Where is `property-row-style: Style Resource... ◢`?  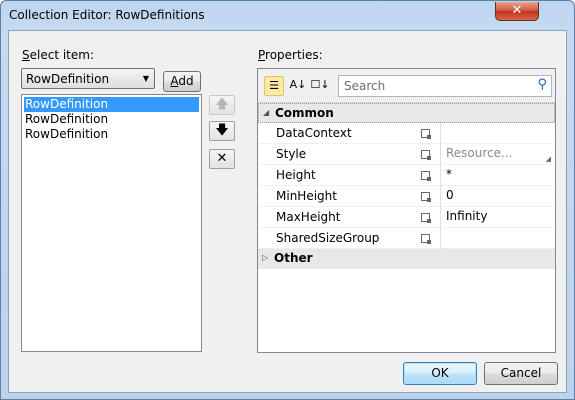
property-row-style: Style Resource... ◢ is located at coordinates (406, 154).